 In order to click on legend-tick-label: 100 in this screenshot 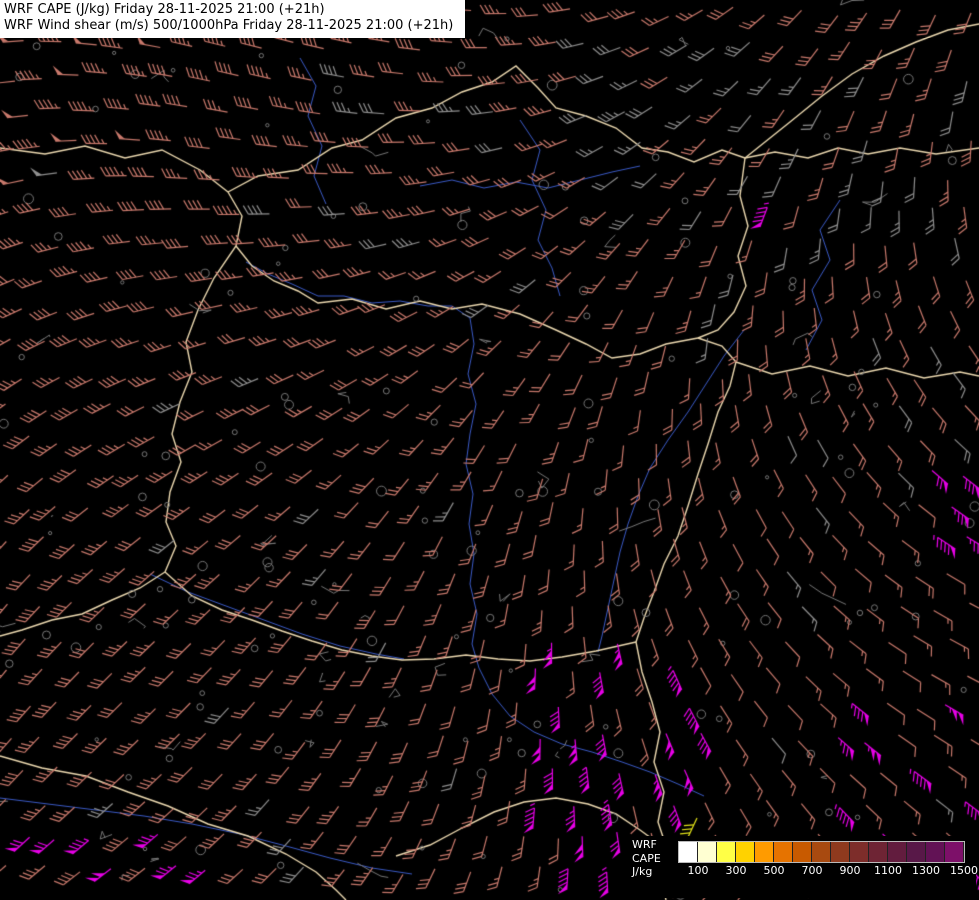, I will do `click(698, 870)`.